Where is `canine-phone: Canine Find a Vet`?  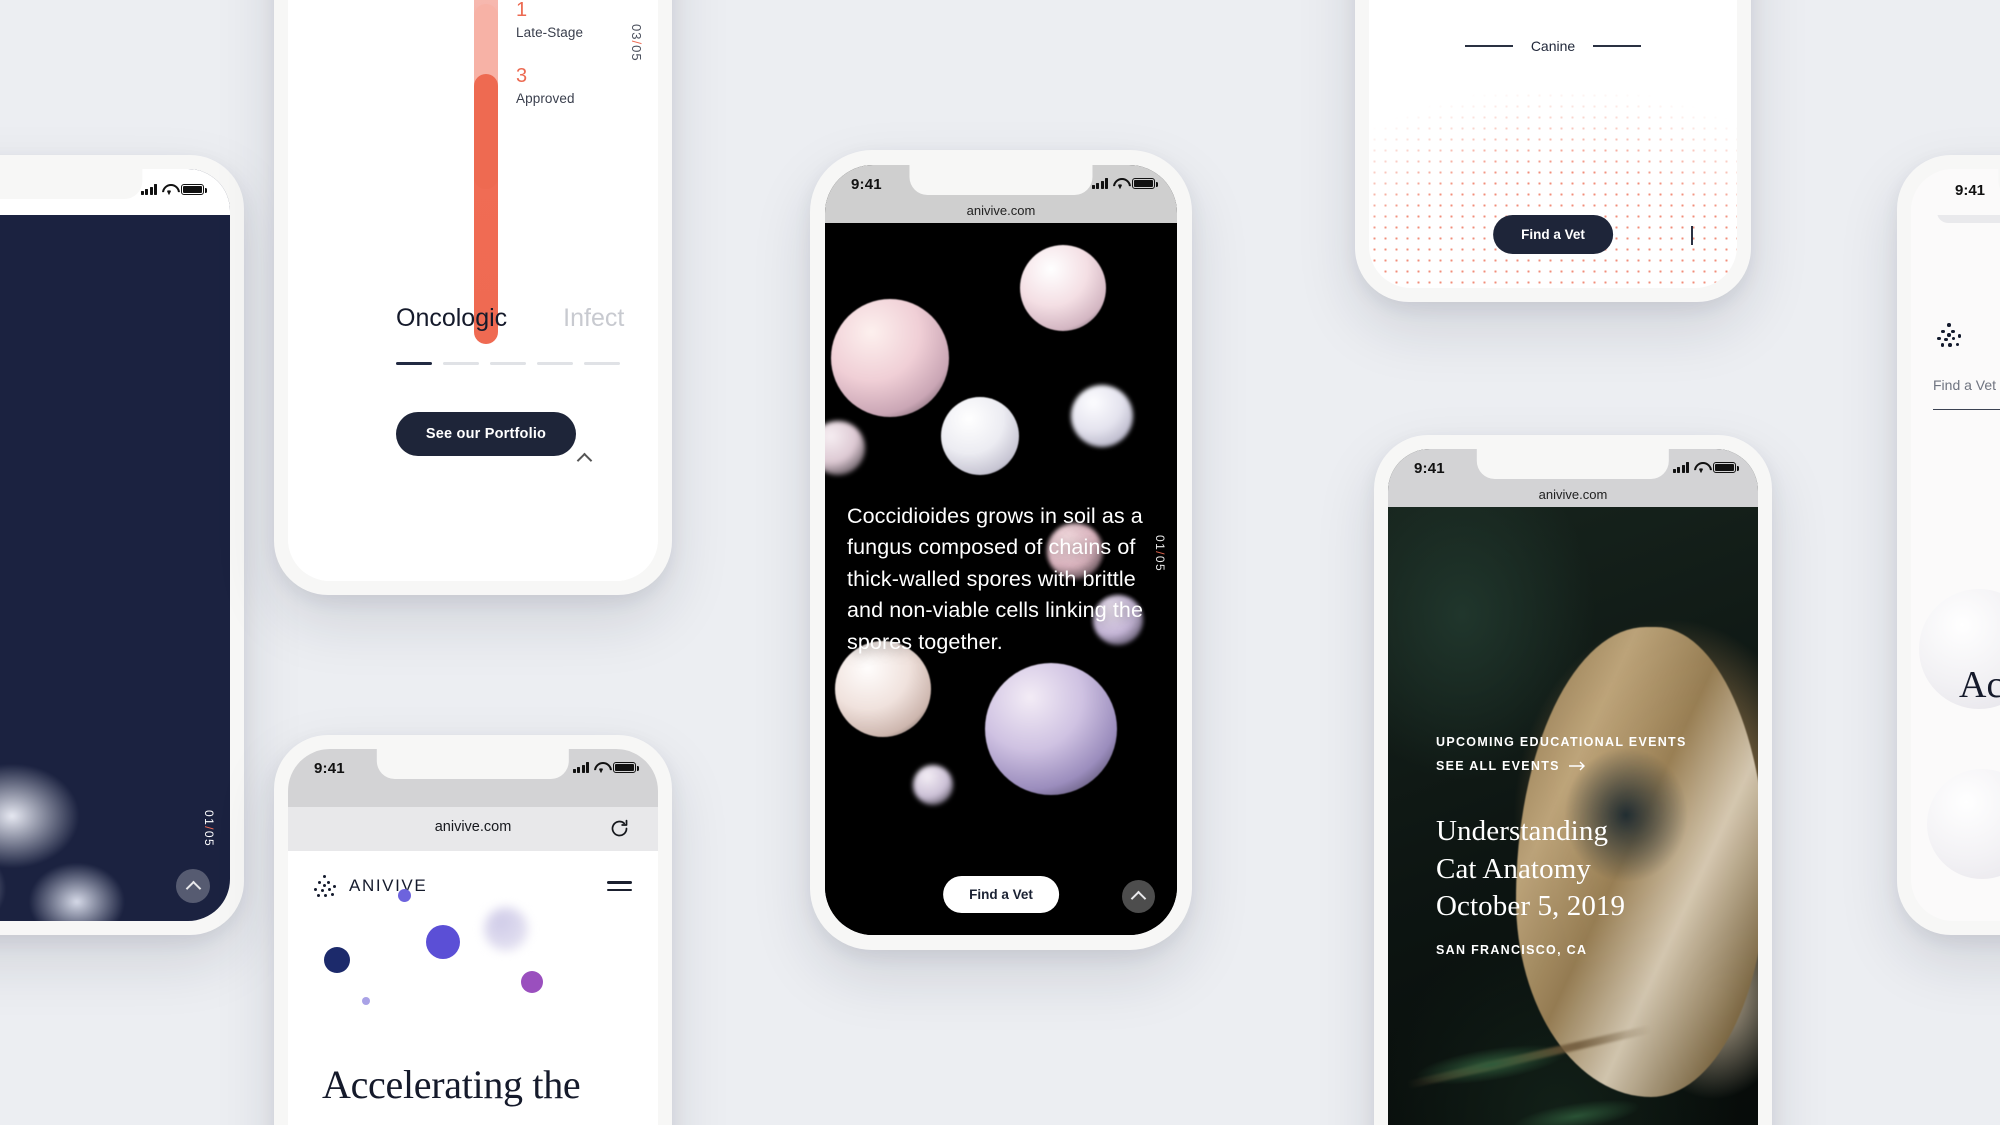
canine-phone: Canine Find a Vet is located at coordinates (1553, 151).